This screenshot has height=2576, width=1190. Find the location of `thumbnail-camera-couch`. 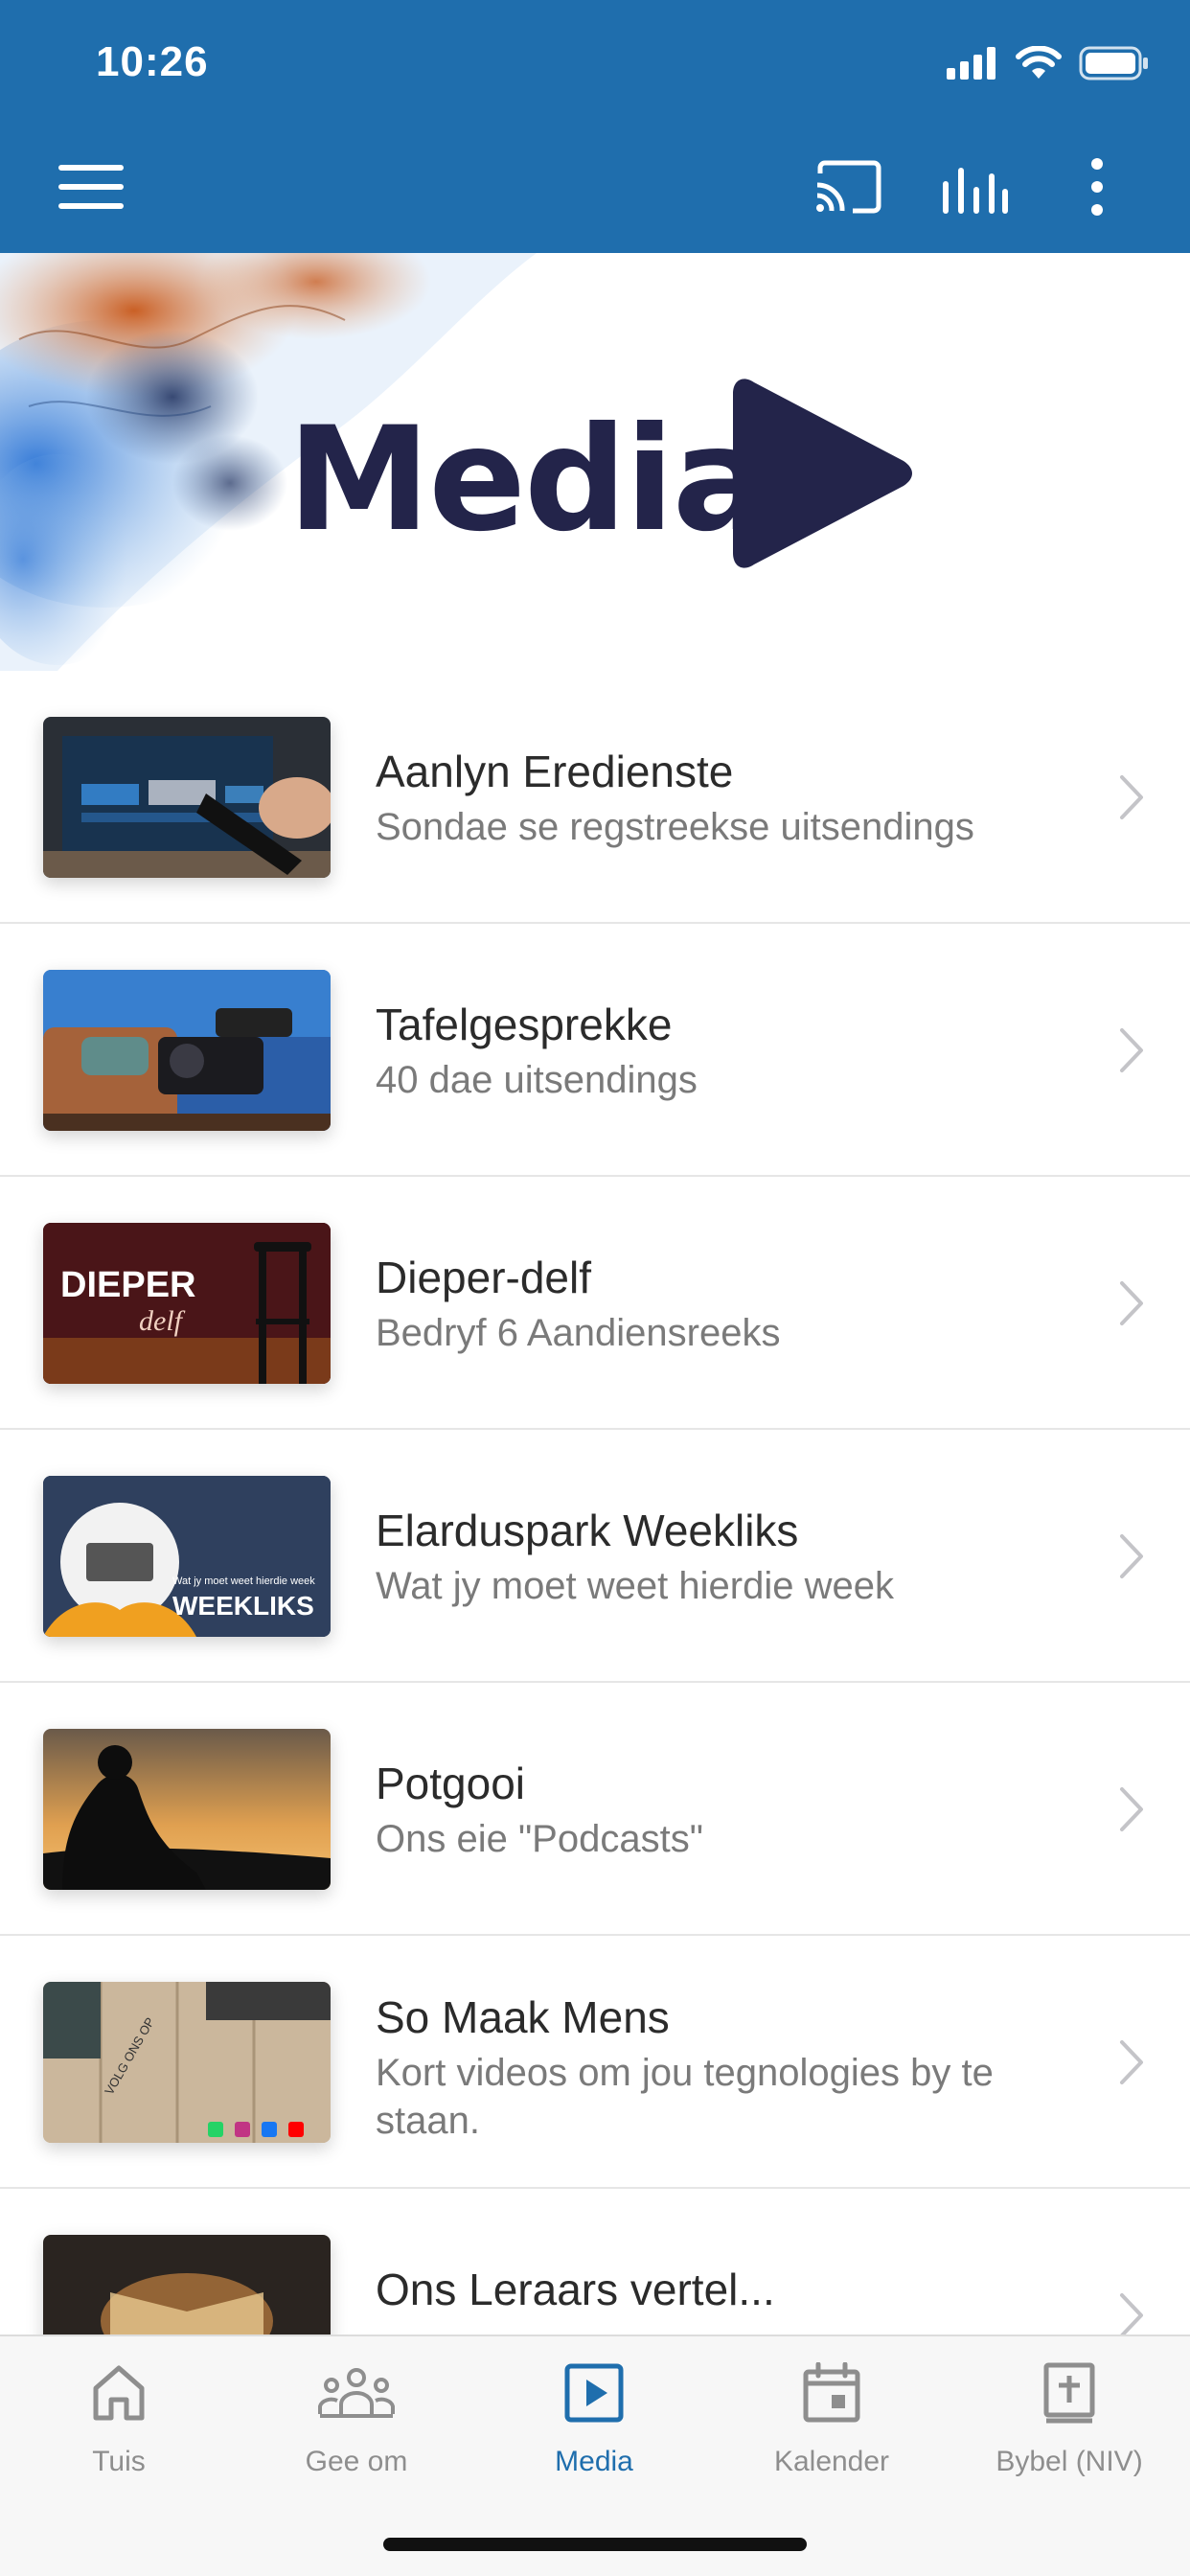

thumbnail-camera-couch is located at coordinates (187, 1050).